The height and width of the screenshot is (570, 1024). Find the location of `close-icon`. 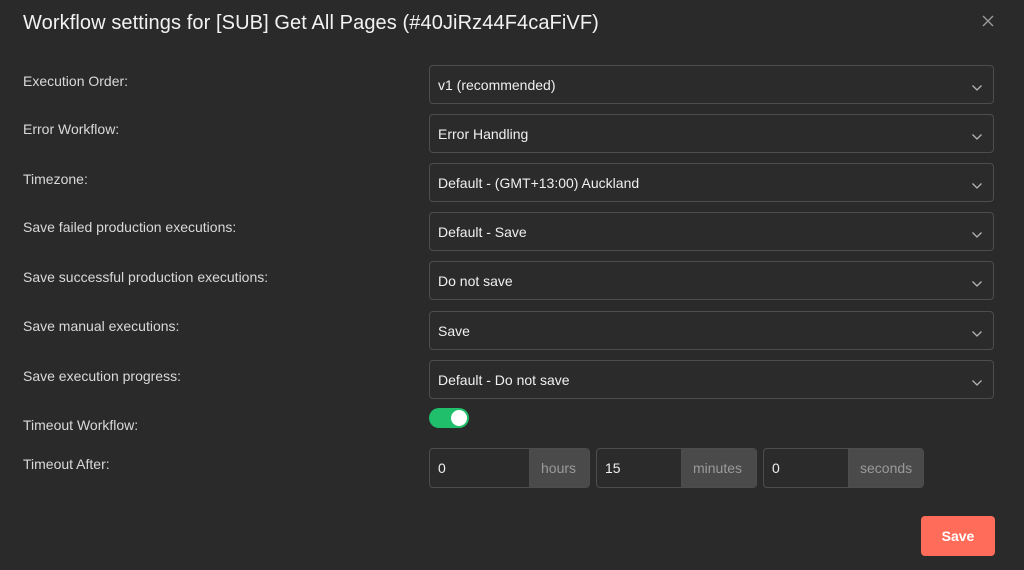

close-icon is located at coordinates (988, 21).